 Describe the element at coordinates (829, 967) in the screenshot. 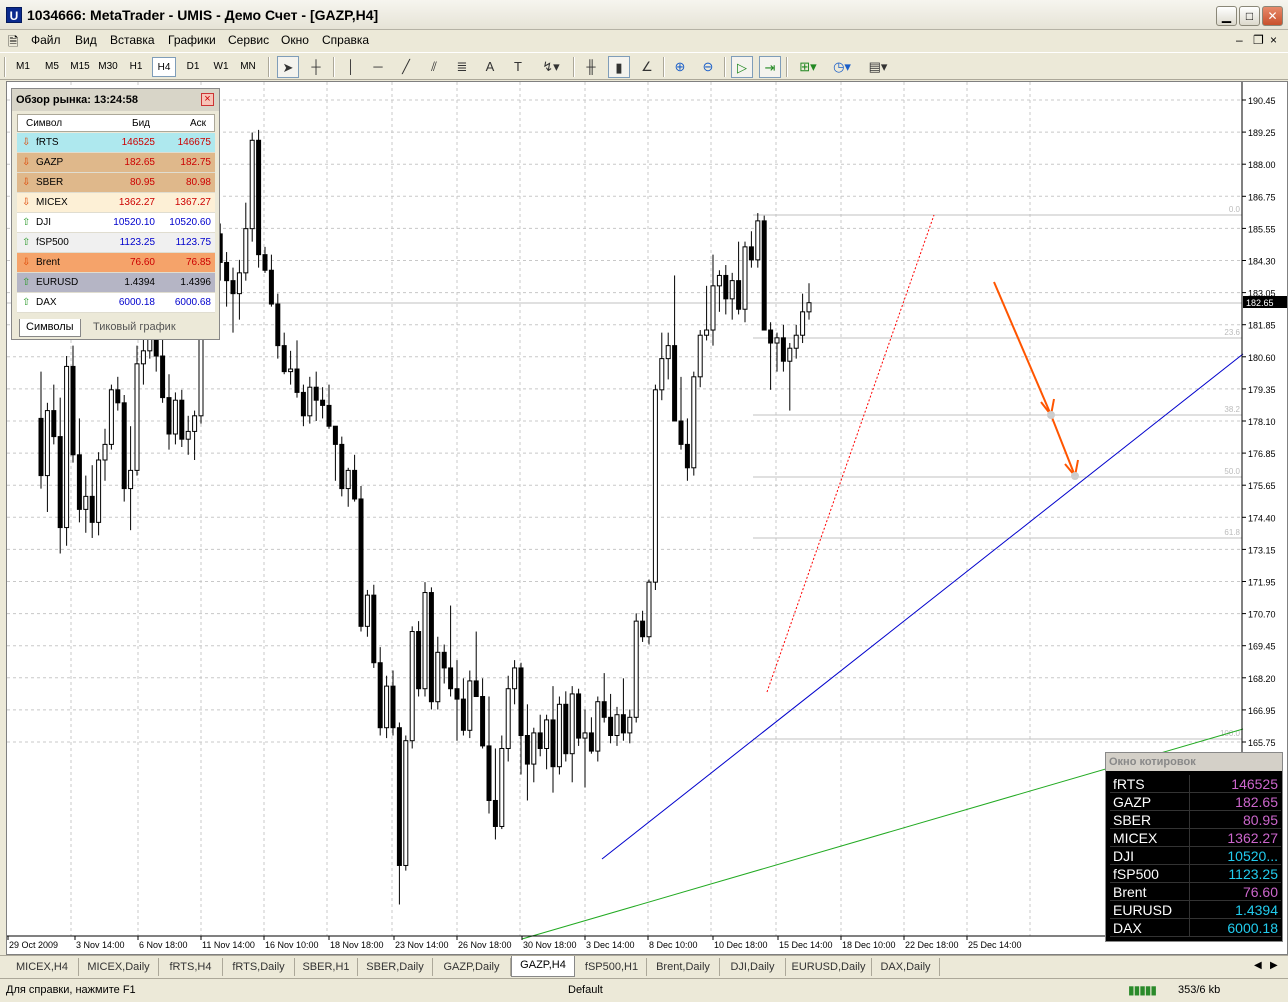

I see `chart-tab: EURUSD,Daily` at that location.